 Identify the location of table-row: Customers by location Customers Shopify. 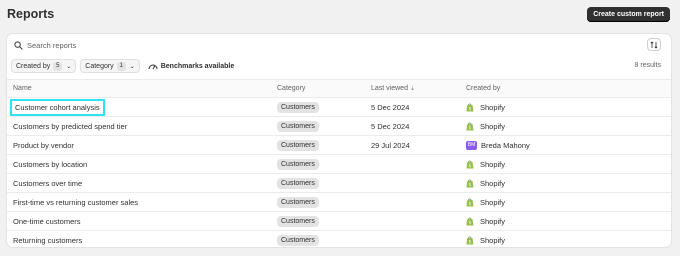
(339, 164).